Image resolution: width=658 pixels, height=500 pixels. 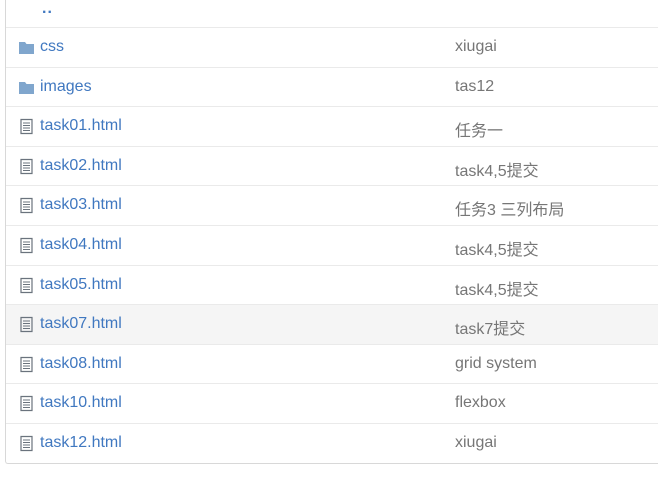 I want to click on file-name-link: task05.html, so click(x=81, y=285).